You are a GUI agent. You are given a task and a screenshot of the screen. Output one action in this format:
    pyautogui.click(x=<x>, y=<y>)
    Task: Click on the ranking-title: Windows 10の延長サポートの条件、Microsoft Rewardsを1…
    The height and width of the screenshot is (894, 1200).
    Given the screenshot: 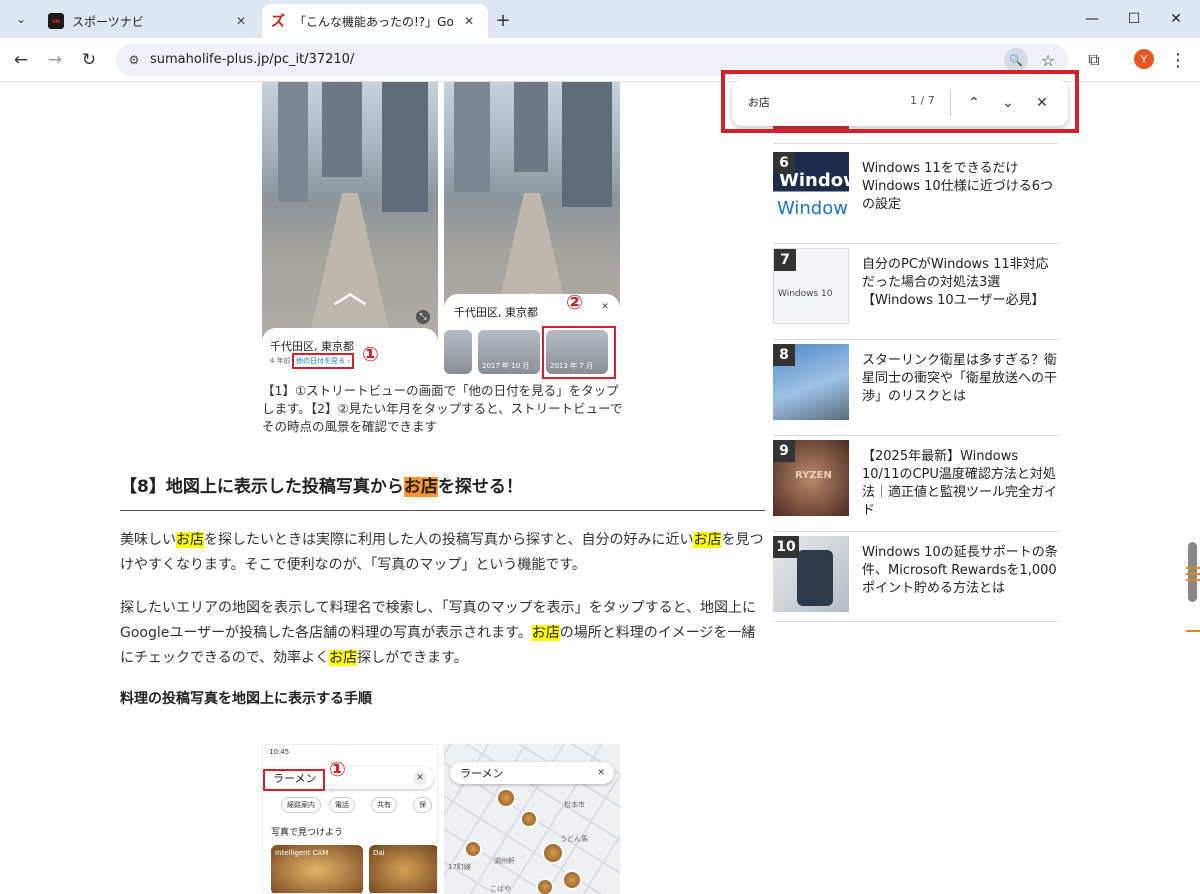 What is the action you would take?
    pyautogui.click(x=960, y=571)
    